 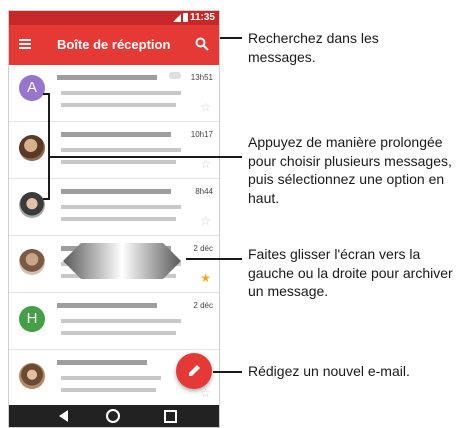 I want to click on message-time: 10h17, so click(x=201, y=134).